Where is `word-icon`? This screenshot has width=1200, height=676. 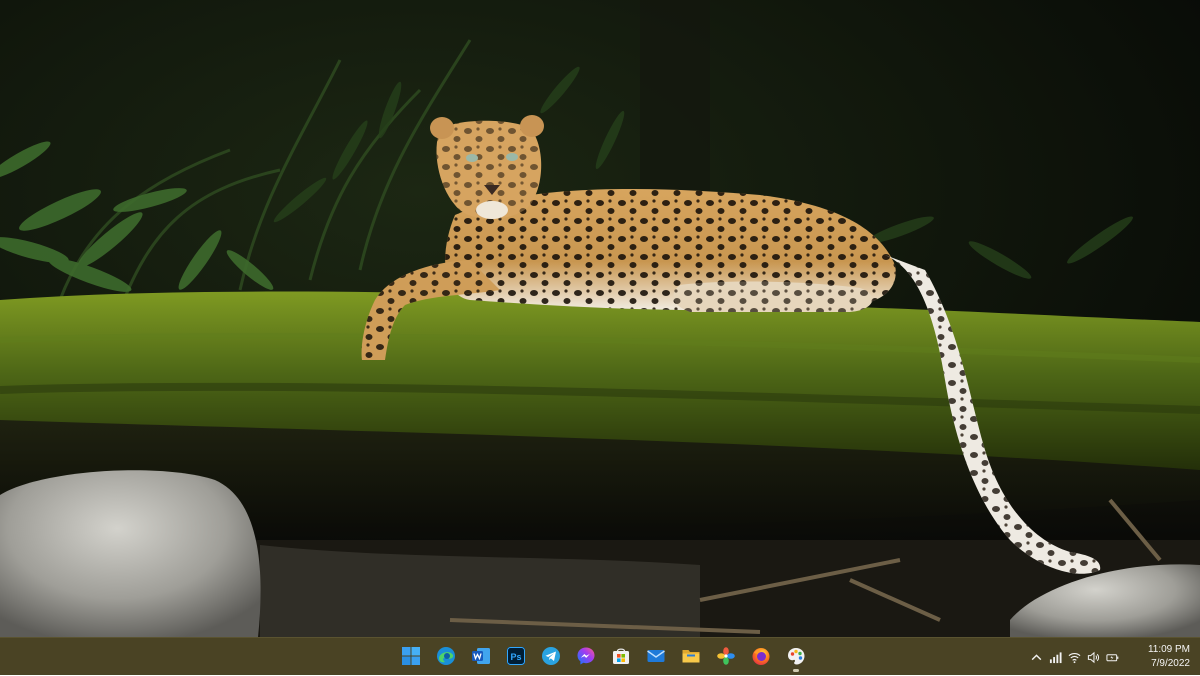
word-icon is located at coordinates (481, 656).